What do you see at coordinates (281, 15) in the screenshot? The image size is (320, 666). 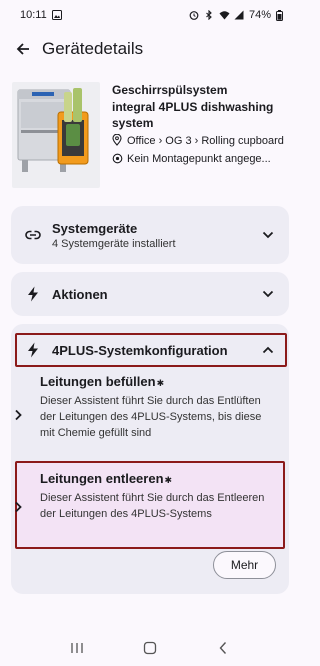 I see `battery-icon` at bounding box center [281, 15].